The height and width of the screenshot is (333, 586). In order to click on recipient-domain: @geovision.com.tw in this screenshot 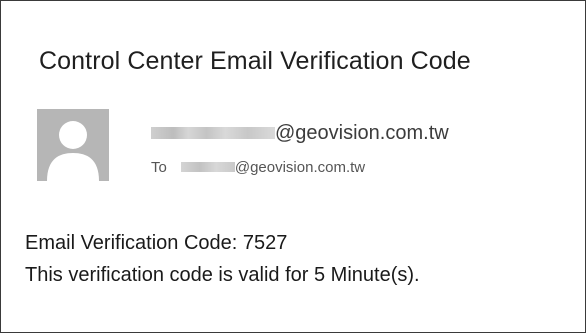, I will do `click(300, 167)`.